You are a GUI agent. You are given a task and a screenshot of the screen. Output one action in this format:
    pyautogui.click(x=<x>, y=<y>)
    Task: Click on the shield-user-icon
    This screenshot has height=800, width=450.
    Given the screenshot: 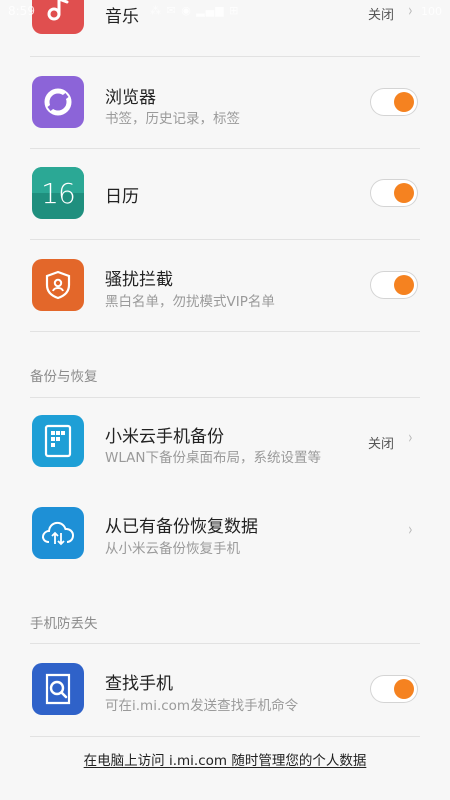 What is the action you would take?
    pyautogui.click(x=58, y=285)
    